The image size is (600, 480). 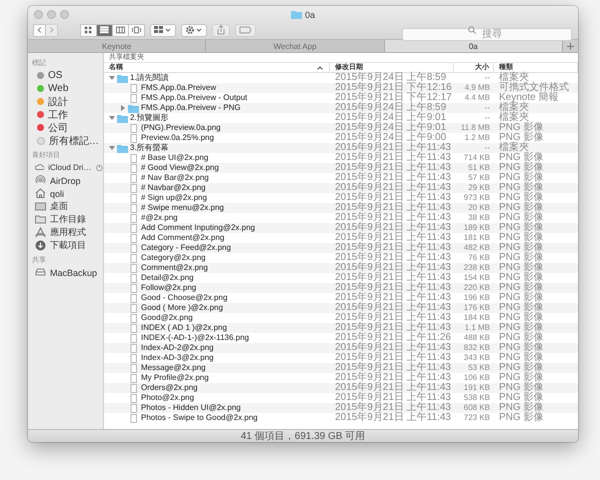 I want to click on file-name: Add Comment Inputing@2x.png, so click(x=198, y=228).